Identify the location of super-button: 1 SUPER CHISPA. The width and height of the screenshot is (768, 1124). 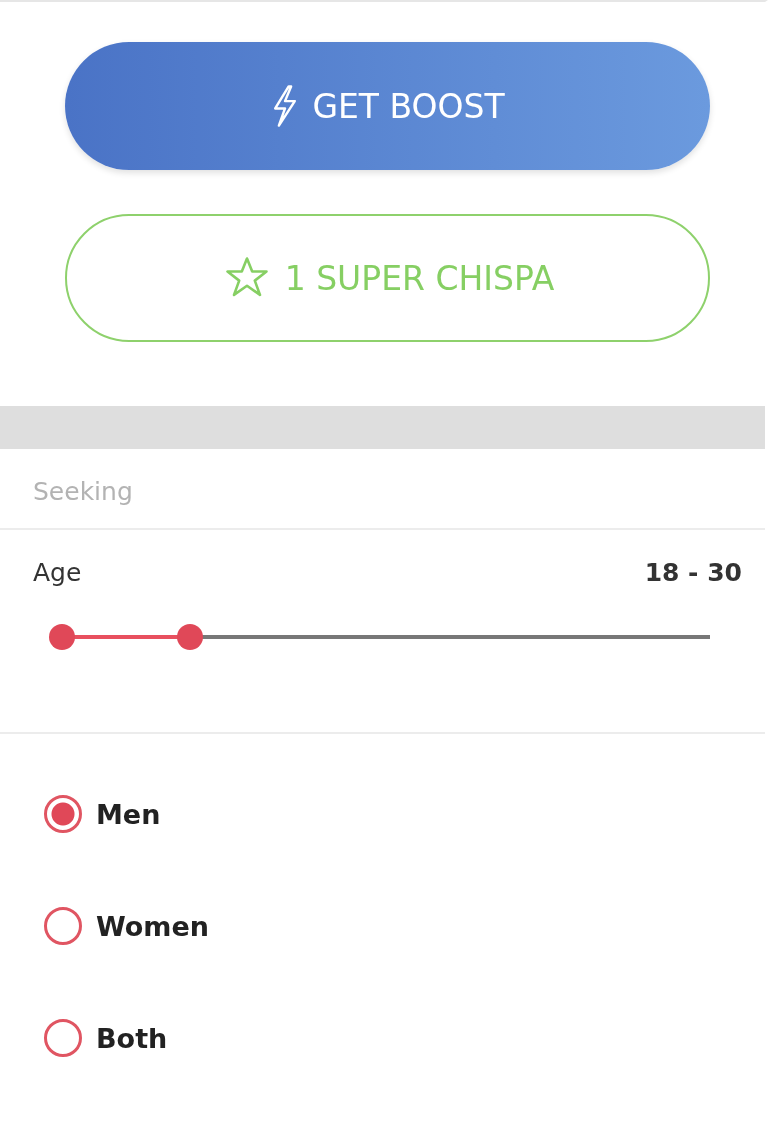
(387, 278).